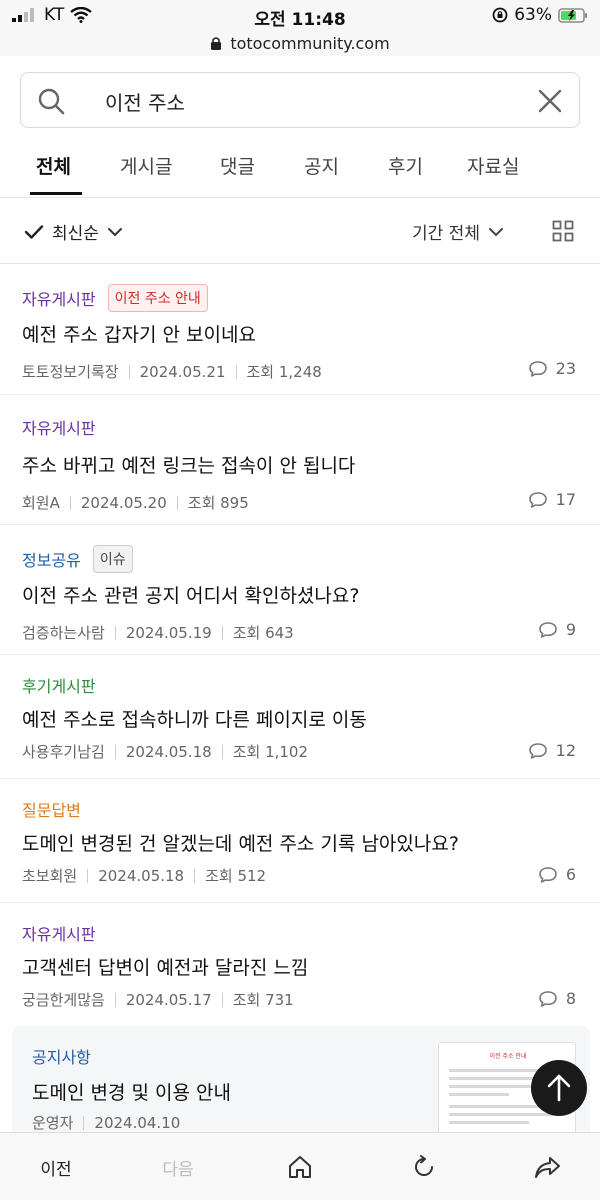 The width and height of the screenshot is (600, 1200). I want to click on grid-view-icon, so click(563, 231).